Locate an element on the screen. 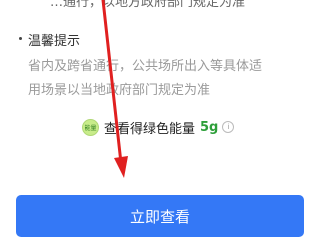 Image resolution: width=320 pixels, height=240 pixels. tip-line-1: 省内及跨省通行，公共场所出入等具体适 is located at coordinates (145, 66).